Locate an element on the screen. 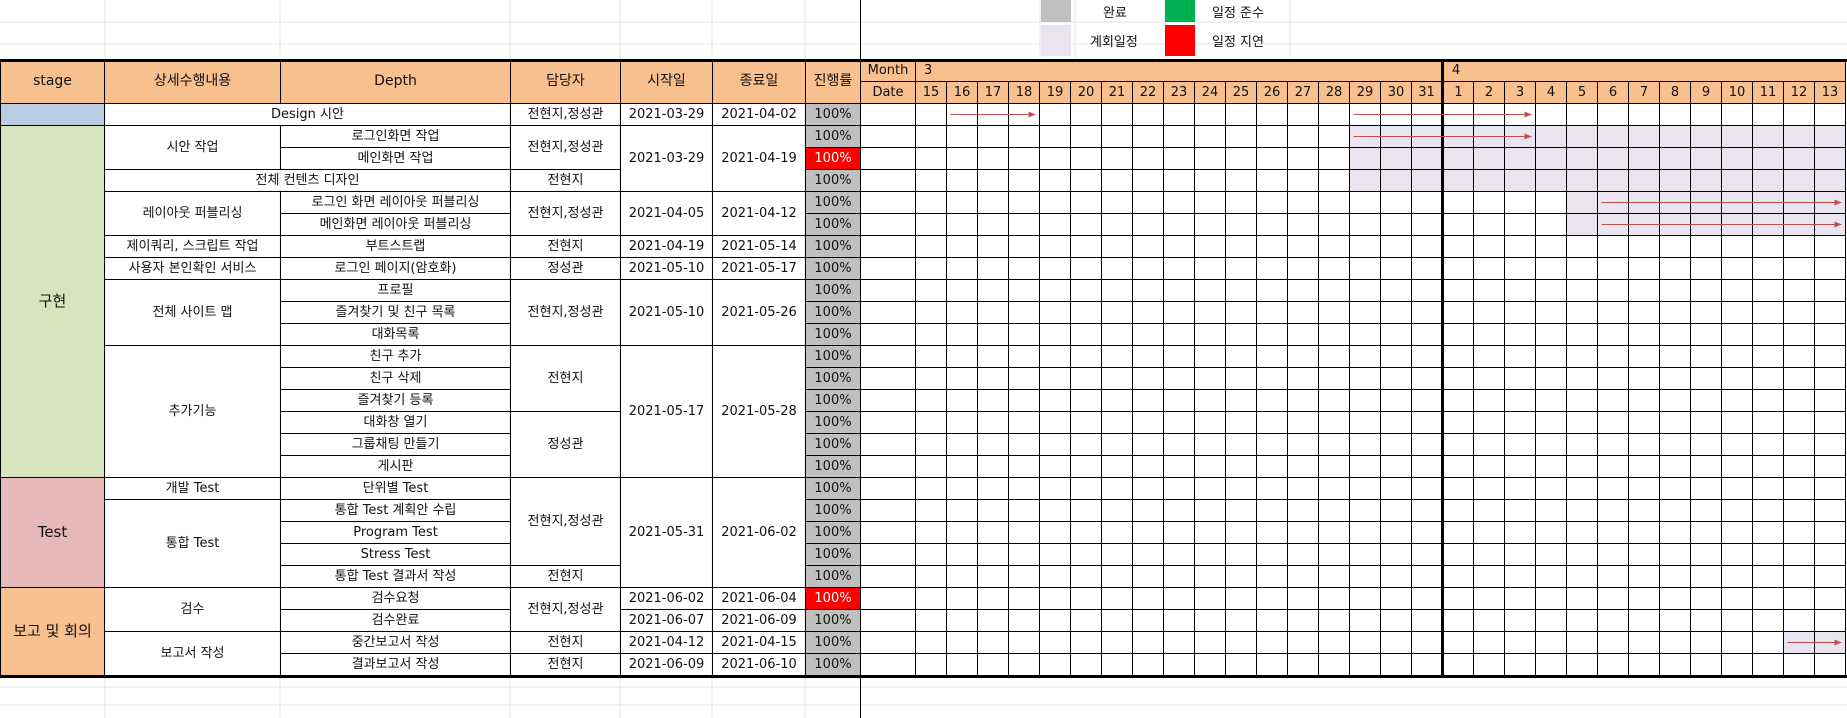  depth-cell: 로그인화면 작업 is located at coordinates (395, 136).